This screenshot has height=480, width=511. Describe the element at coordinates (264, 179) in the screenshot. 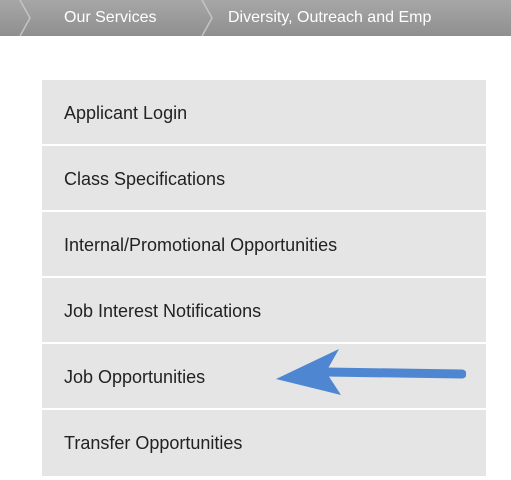

I see `menu-item-class-specifications: Class Specifications` at that location.